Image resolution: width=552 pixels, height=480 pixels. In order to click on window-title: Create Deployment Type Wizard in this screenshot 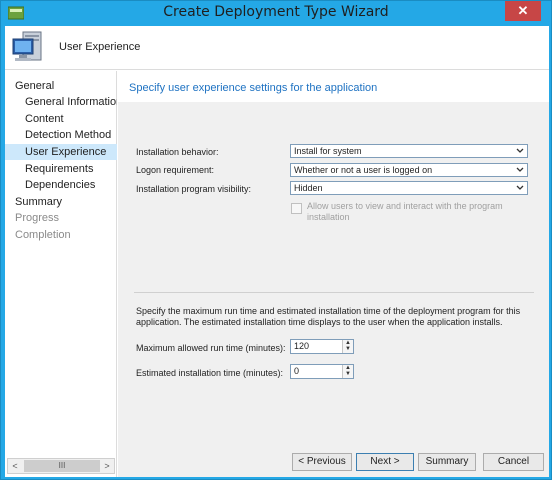, I will do `click(276, 12)`.